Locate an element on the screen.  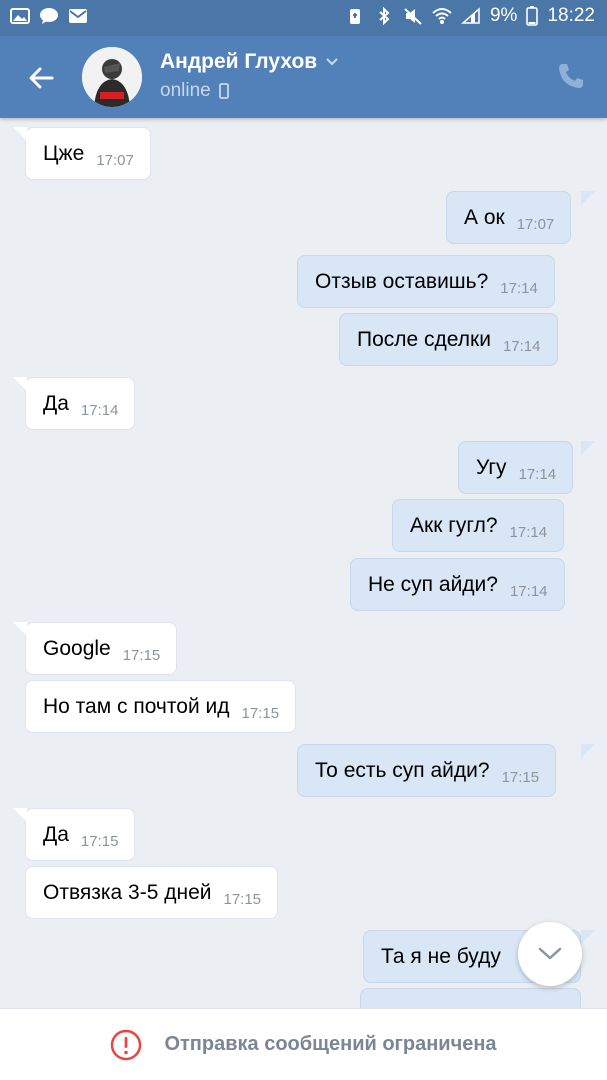
message-bubble: Не суп айди? 17:14 is located at coordinates (457, 584).